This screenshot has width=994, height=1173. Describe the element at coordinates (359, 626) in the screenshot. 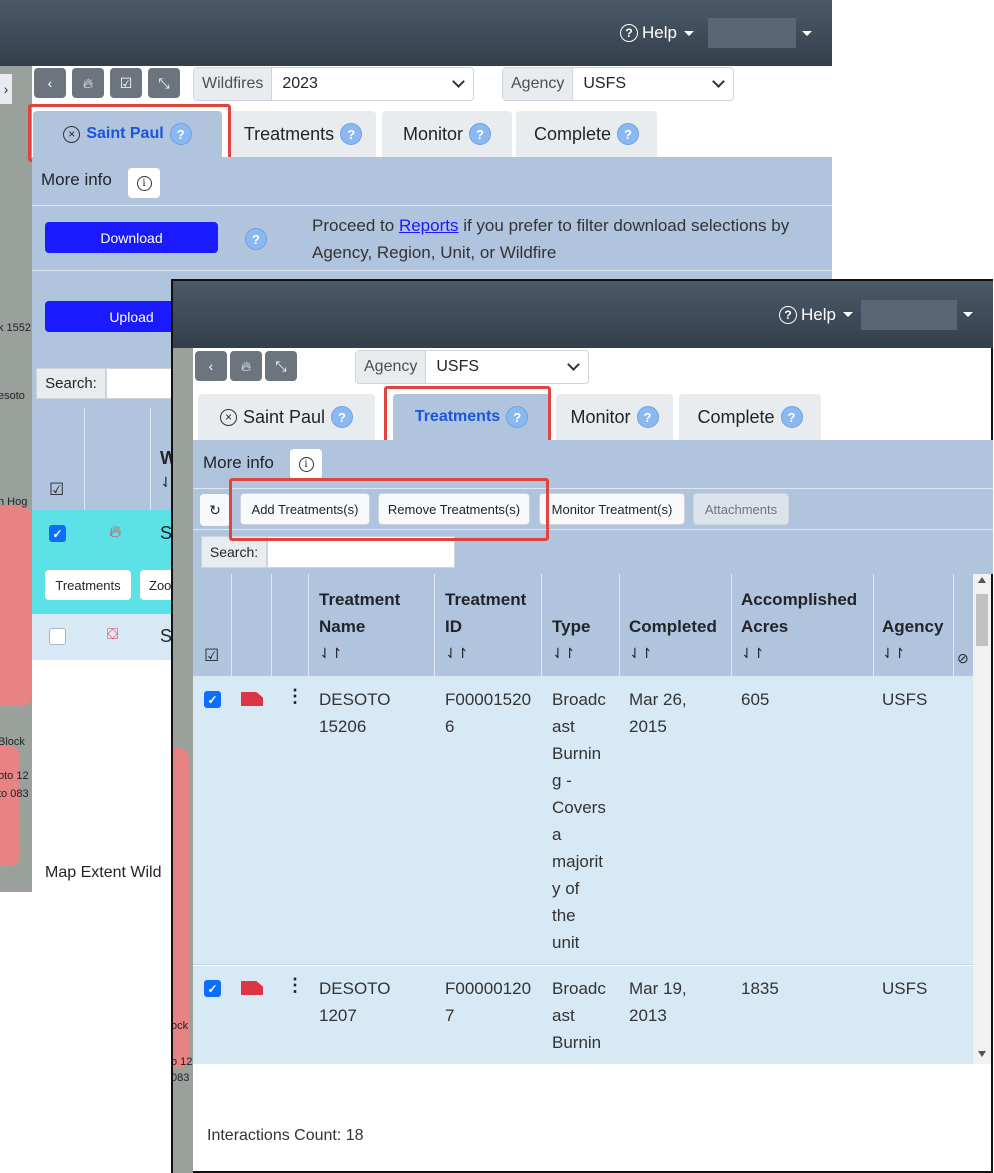

I see `column-treatment-name: Treatment Name ⇃↾` at that location.